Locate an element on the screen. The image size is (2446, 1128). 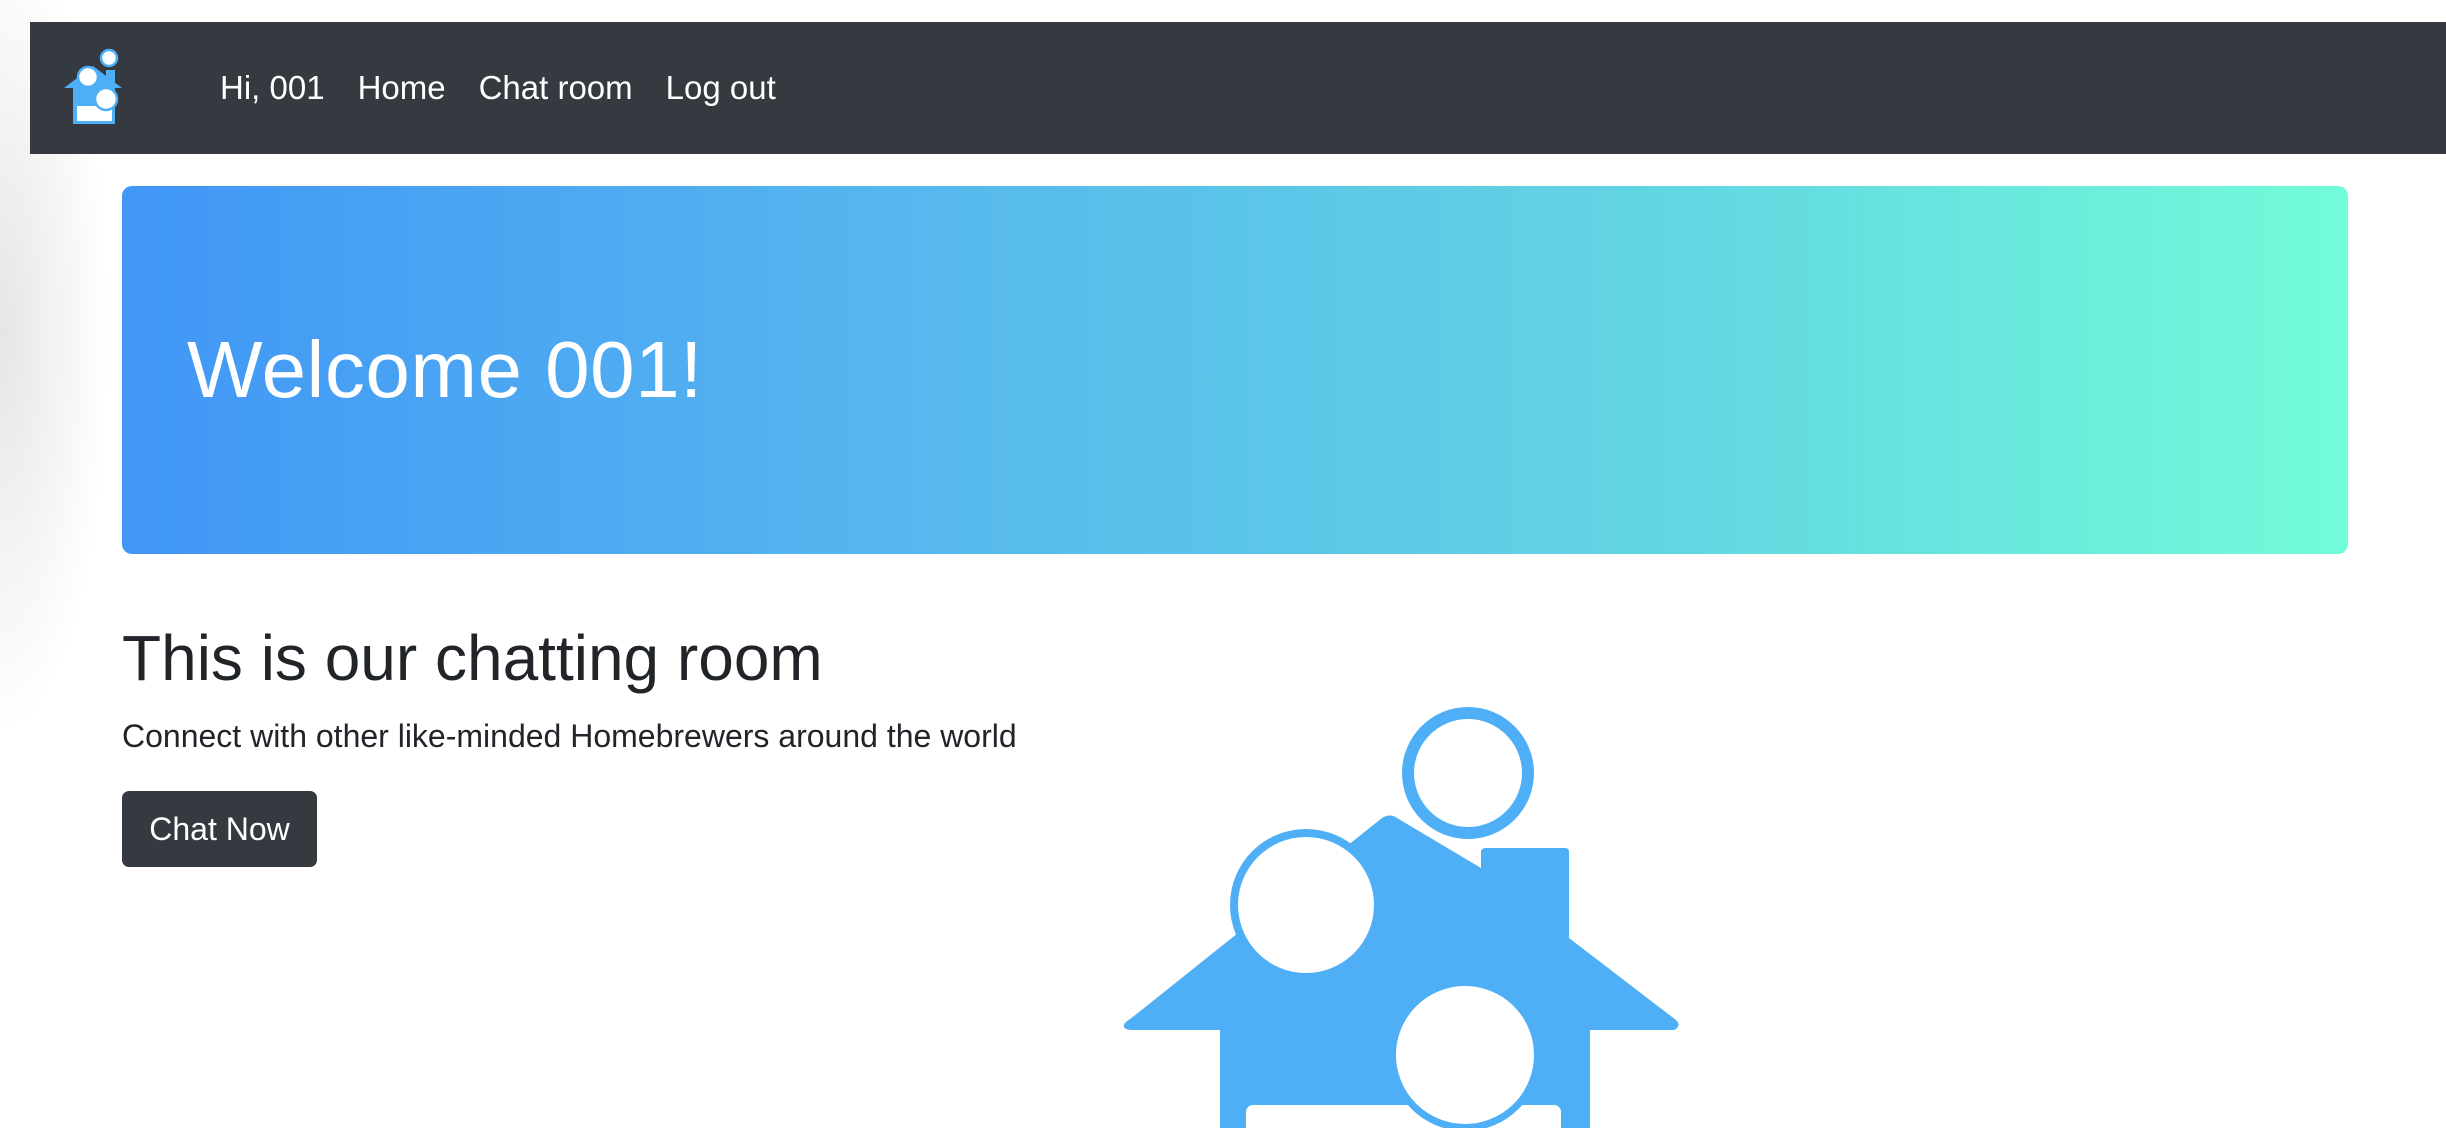
nav-link-log-out: Log out is located at coordinates (721, 88).